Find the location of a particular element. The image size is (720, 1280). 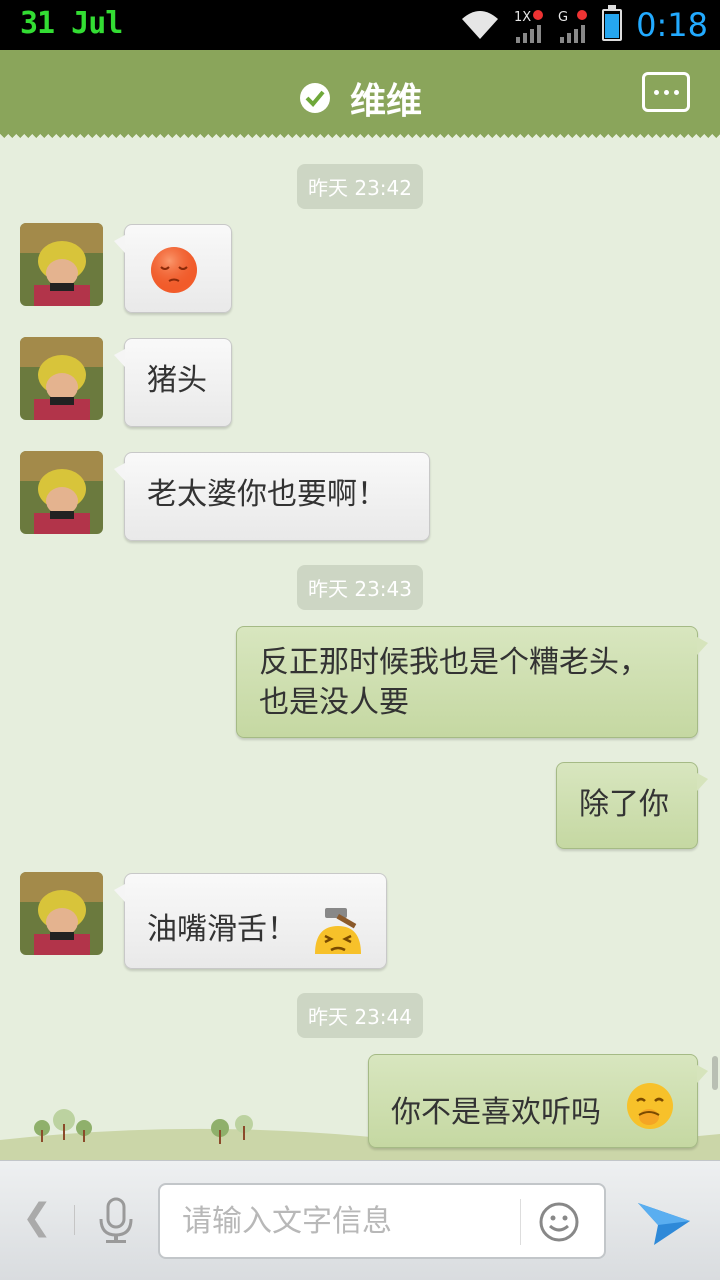

timestamp: 昨天 23:44 is located at coordinates (360, 1015).